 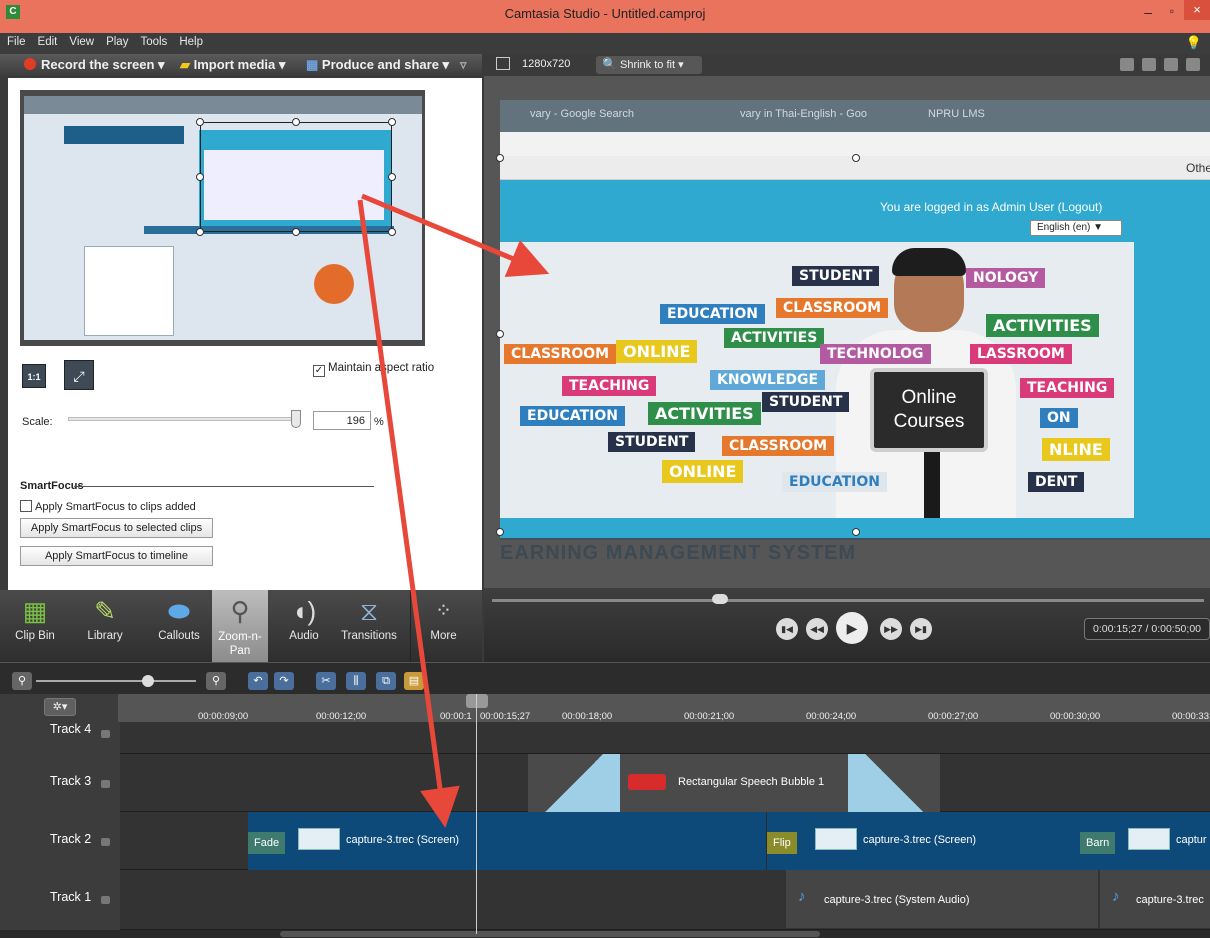 I want to click on undo-icon: ↶, so click(x=258, y=681).